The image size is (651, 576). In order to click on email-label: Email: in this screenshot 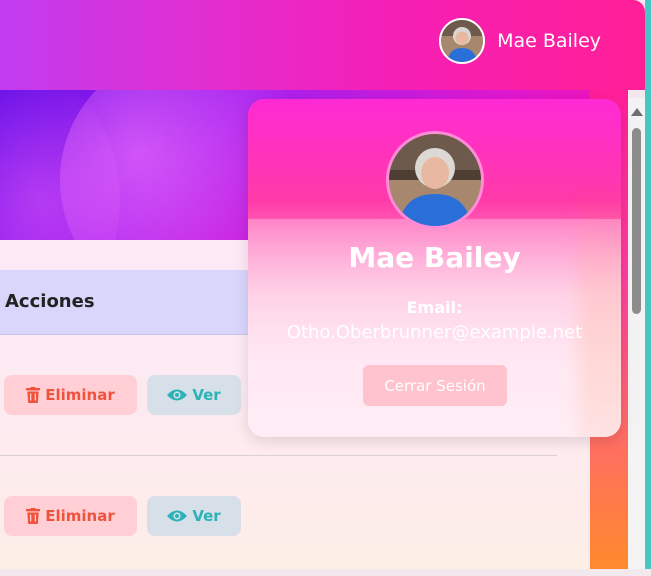, I will do `click(434, 307)`.